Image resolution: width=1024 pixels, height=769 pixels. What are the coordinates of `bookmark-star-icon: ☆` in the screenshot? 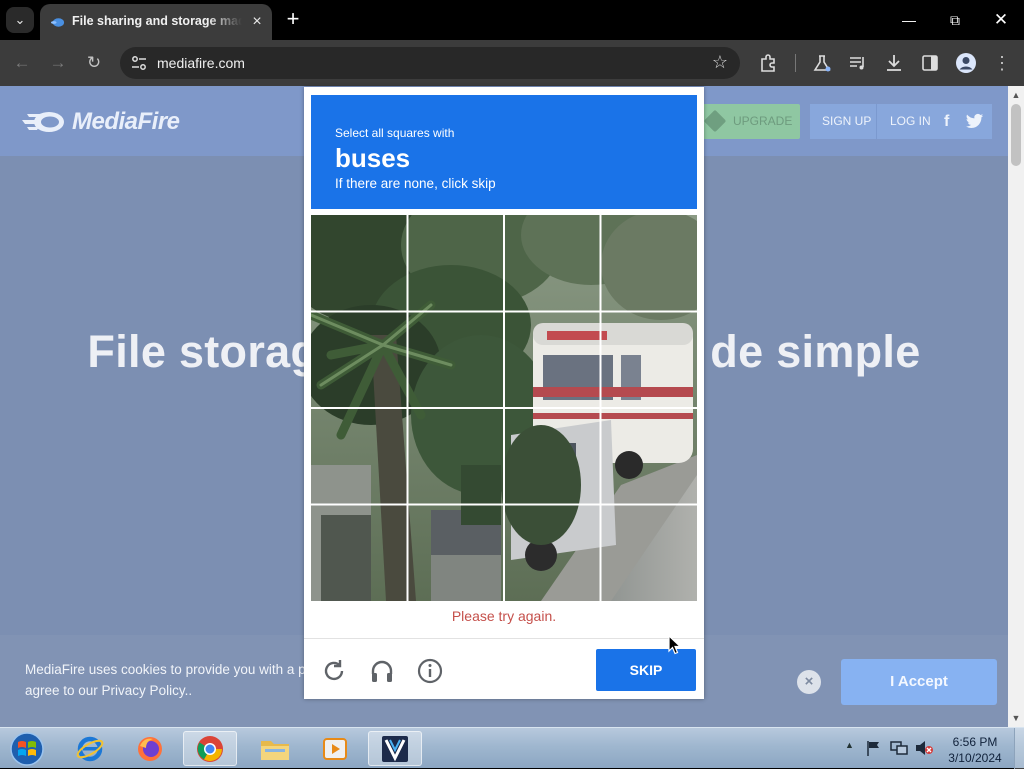 It's located at (720, 62).